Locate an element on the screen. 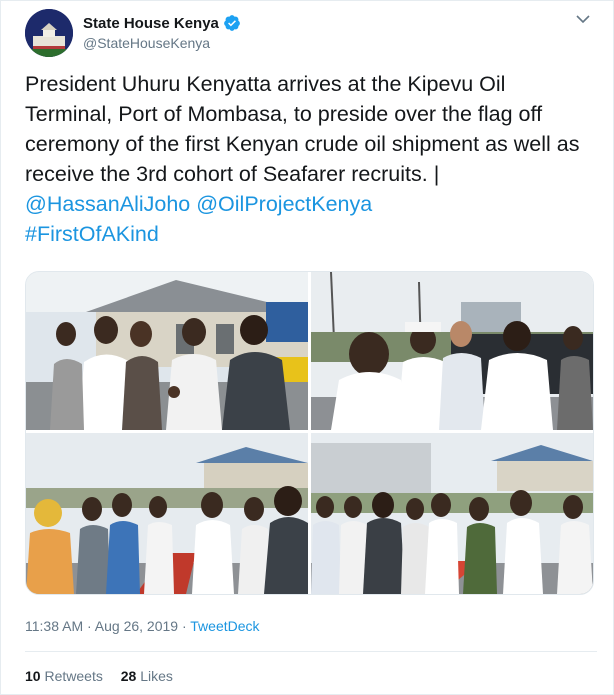  account-handle: @StateHouseKenya is located at coordinates (146, 43).